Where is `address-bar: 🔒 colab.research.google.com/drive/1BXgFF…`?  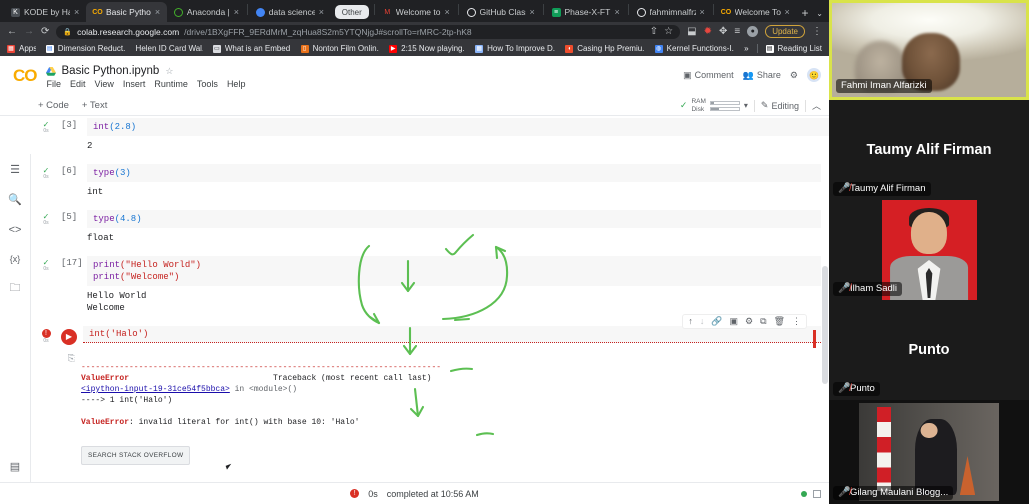
address-bar: 🔒 colab.research.google.com/drive/1BXgFF… is located at coordinates (368, 31).